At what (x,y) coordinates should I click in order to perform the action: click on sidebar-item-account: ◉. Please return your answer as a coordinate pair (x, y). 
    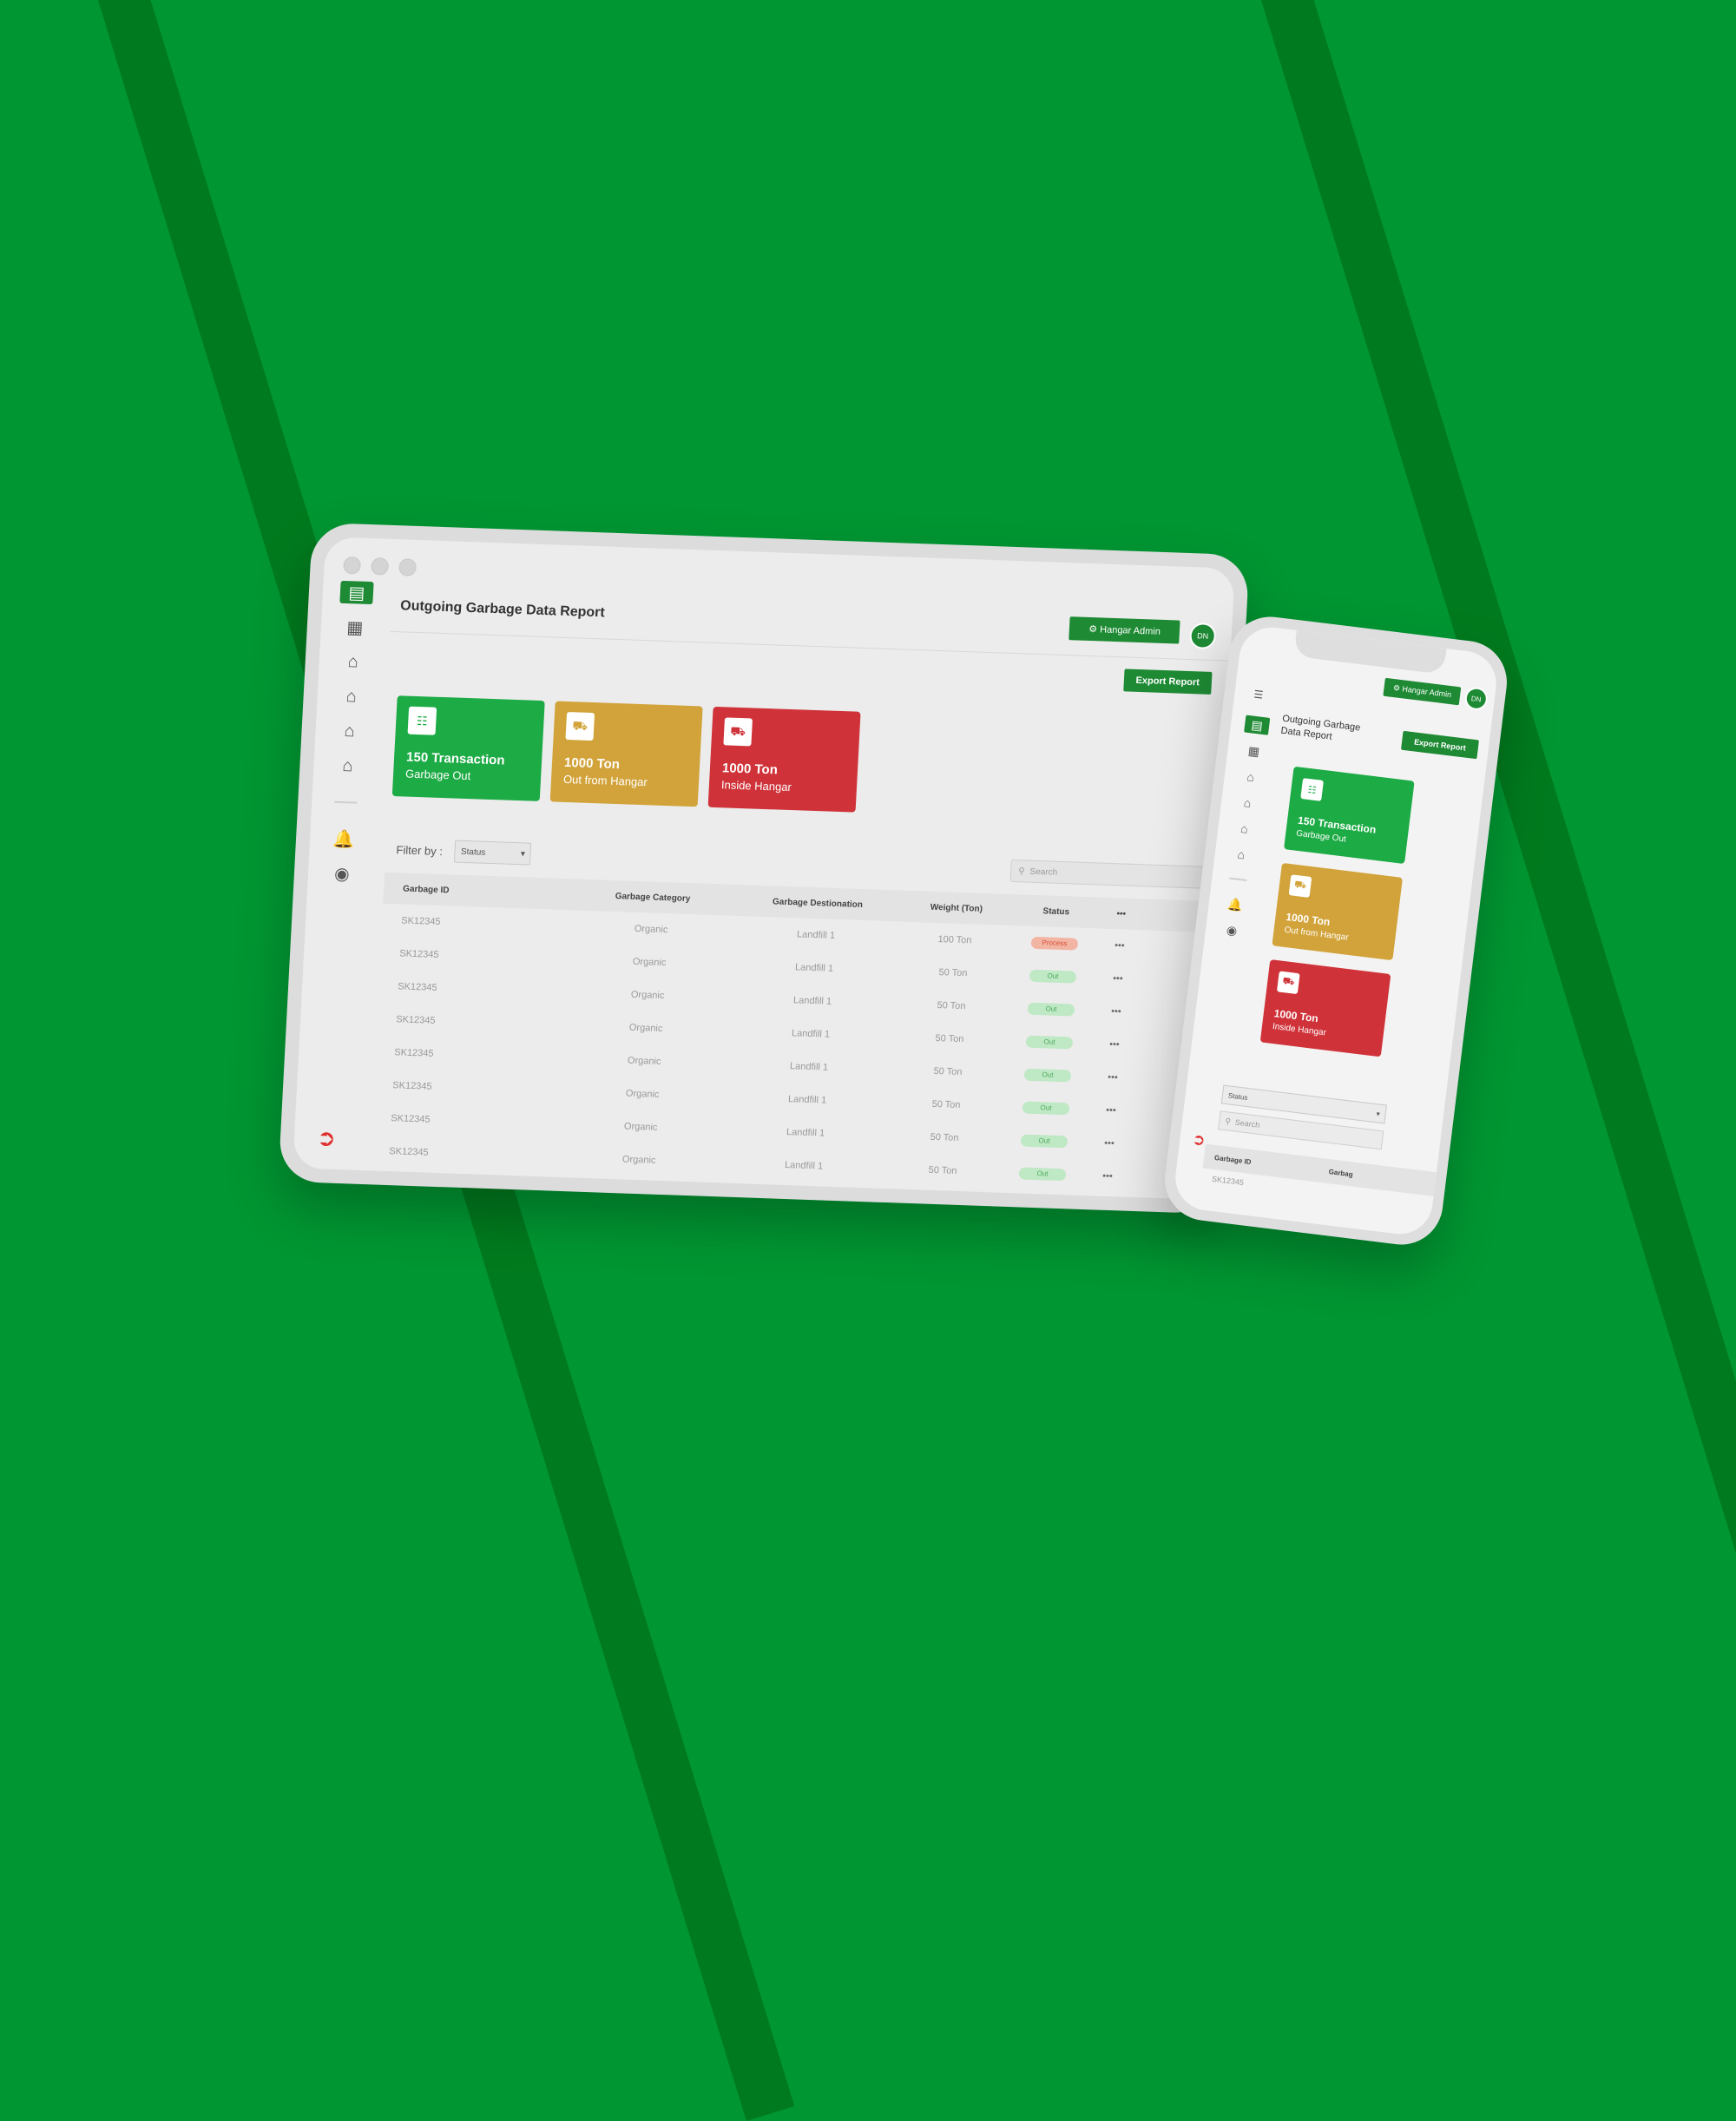
    Looking at the image, I should click on (341, 873).